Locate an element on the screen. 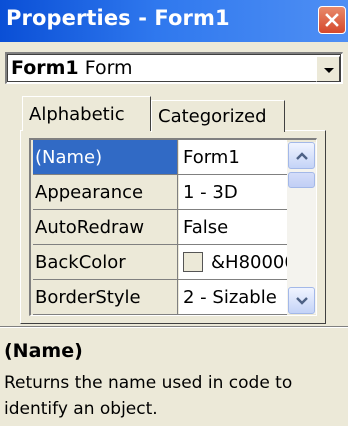 The image size is (348, 426). property-row-autoredraw: AutoRedraw False is located at coordinates (160, 227).